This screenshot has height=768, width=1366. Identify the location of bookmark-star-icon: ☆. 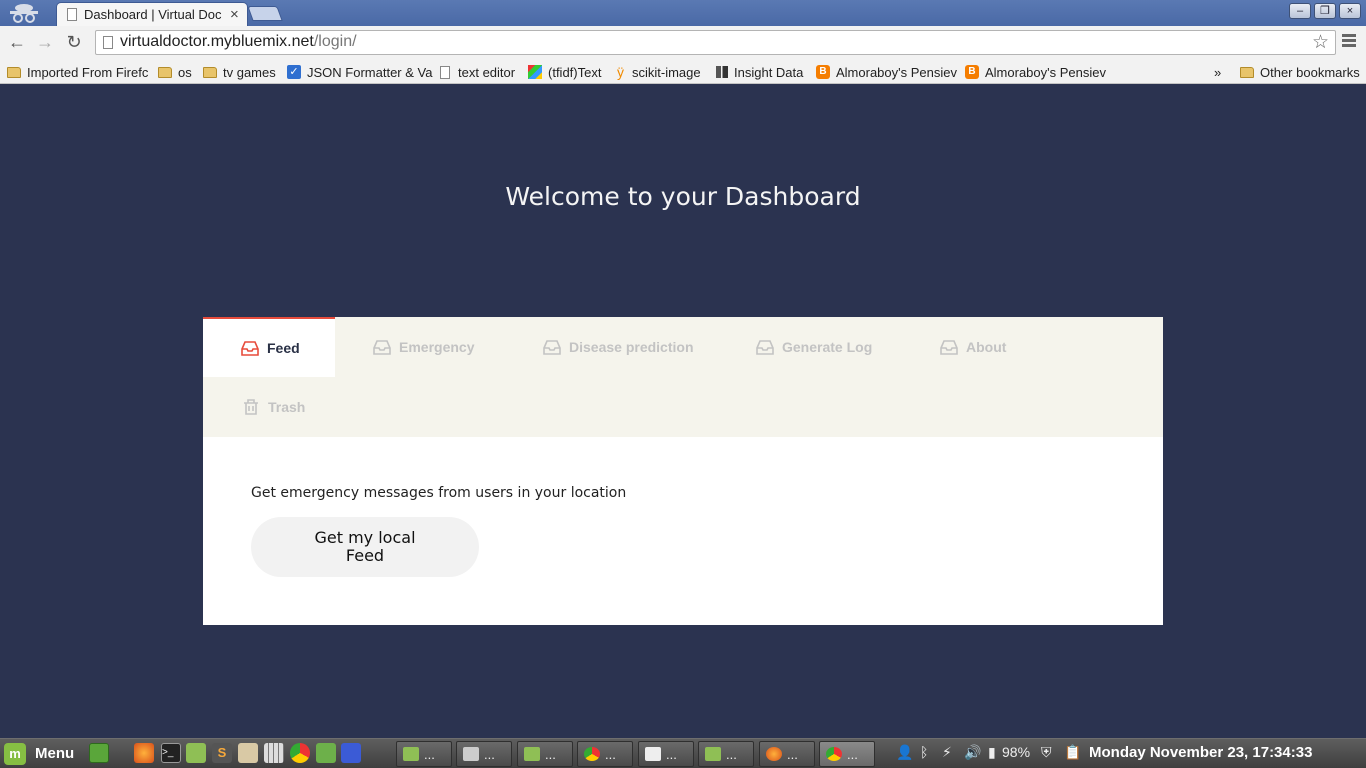
(1320, 42).